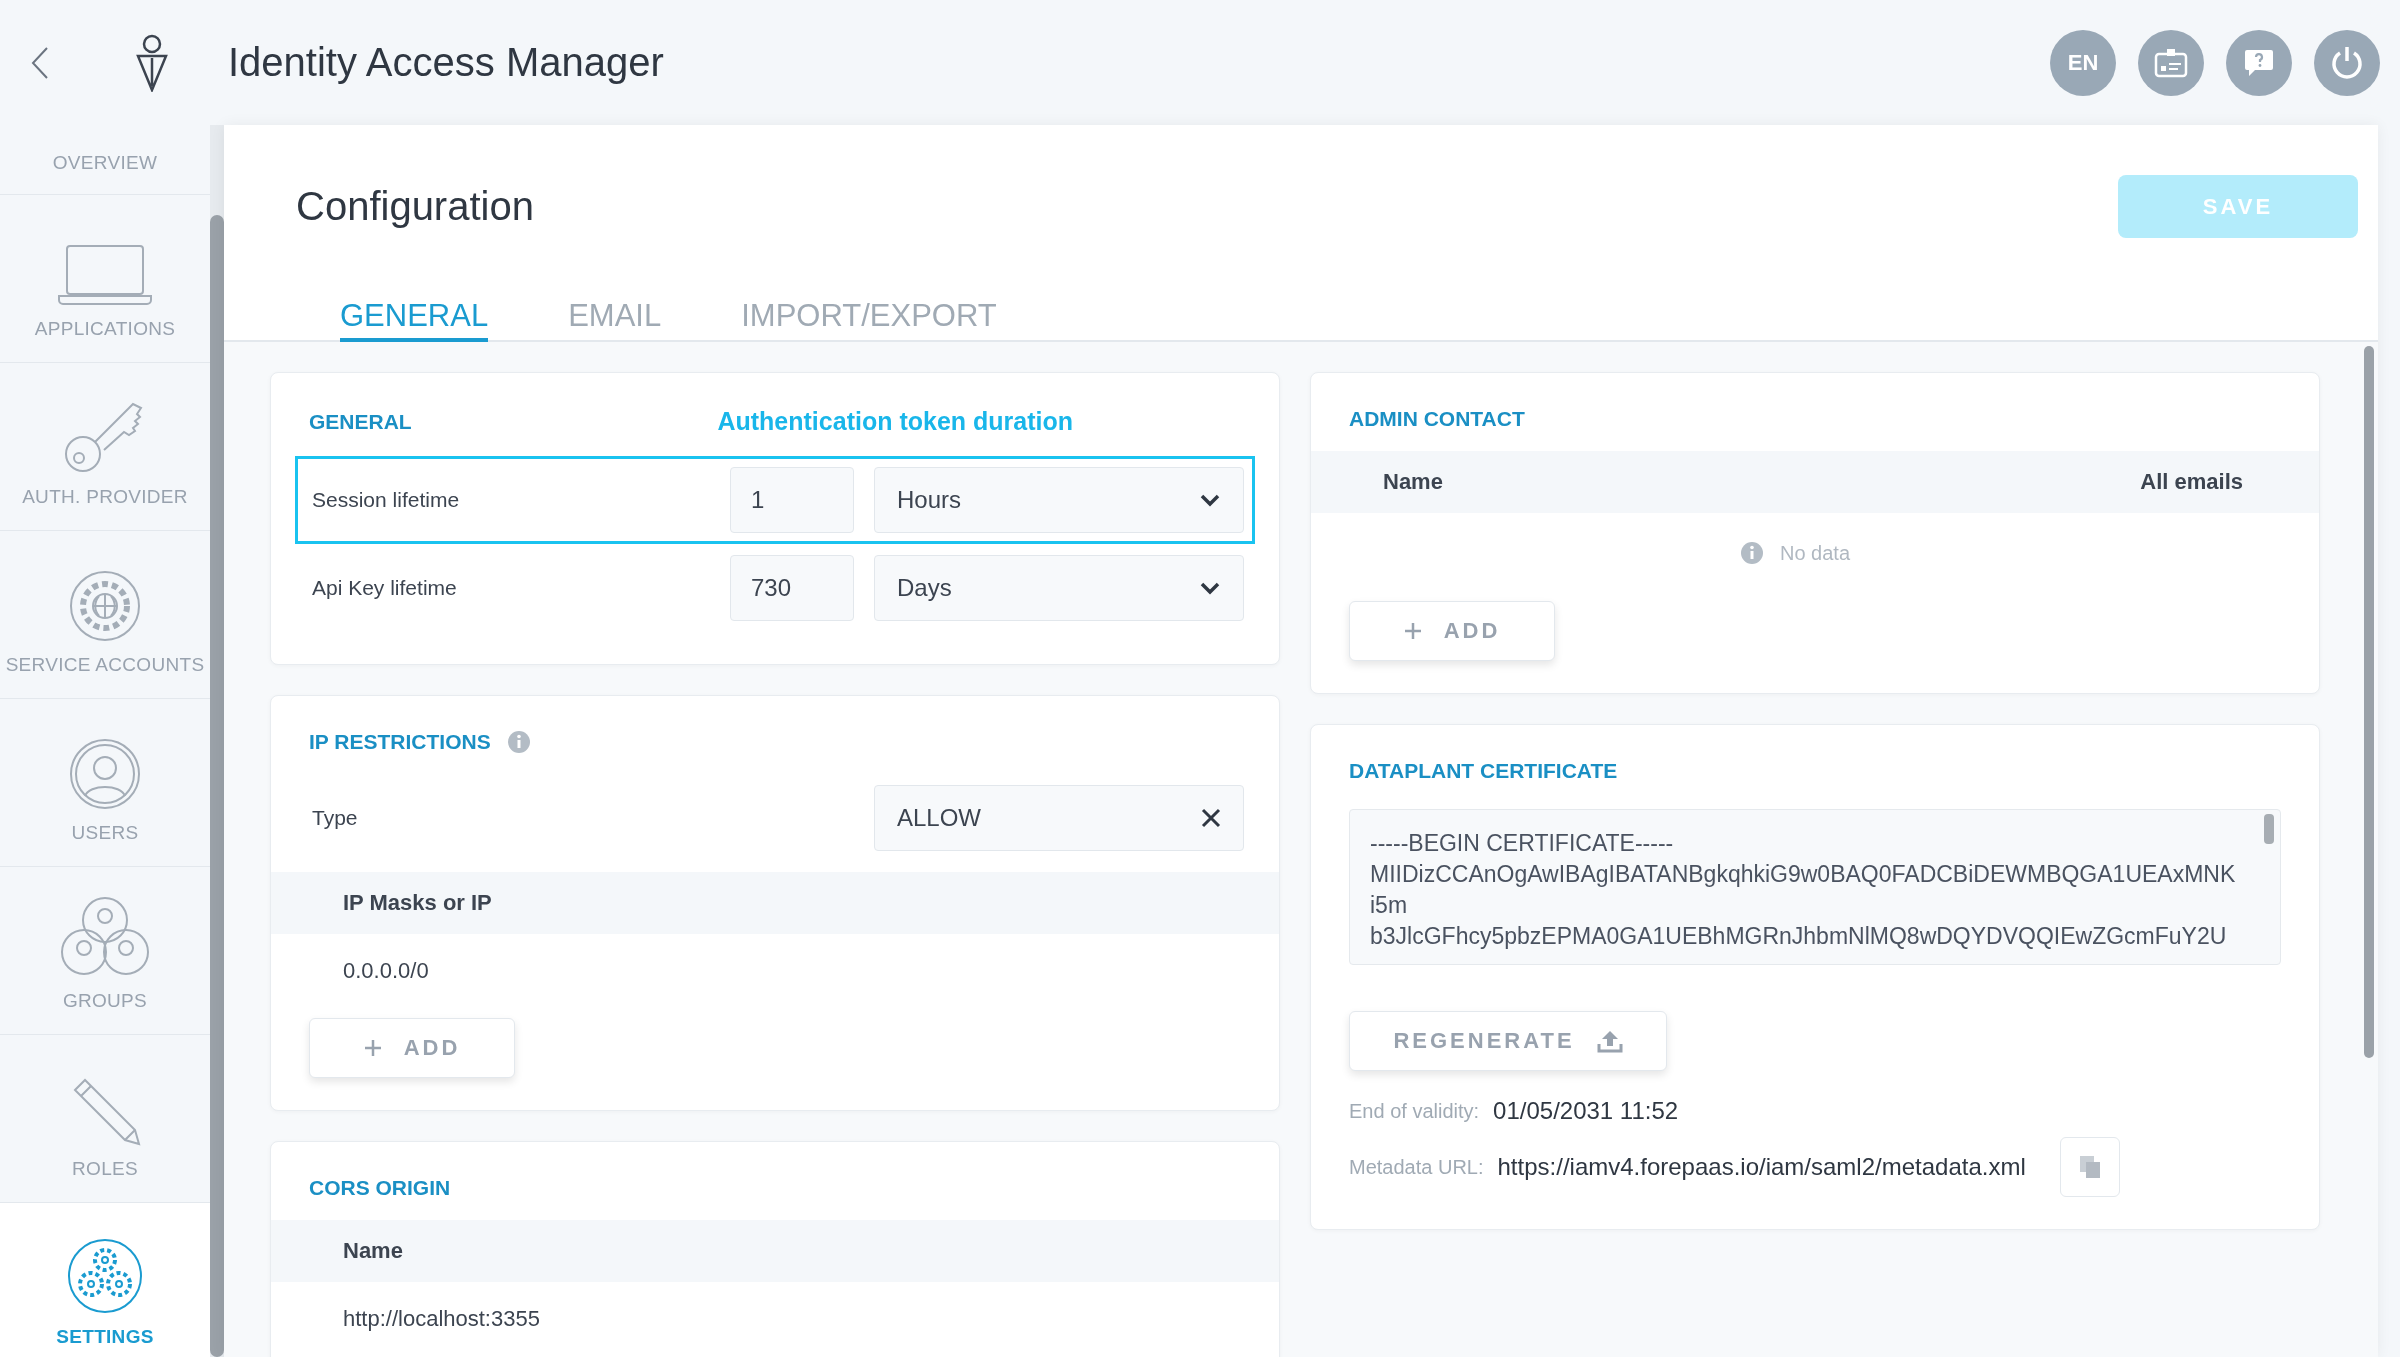 The height and width of the screenshot is (1357, 2400). I want to click on logo-icon, so click(152, 62).